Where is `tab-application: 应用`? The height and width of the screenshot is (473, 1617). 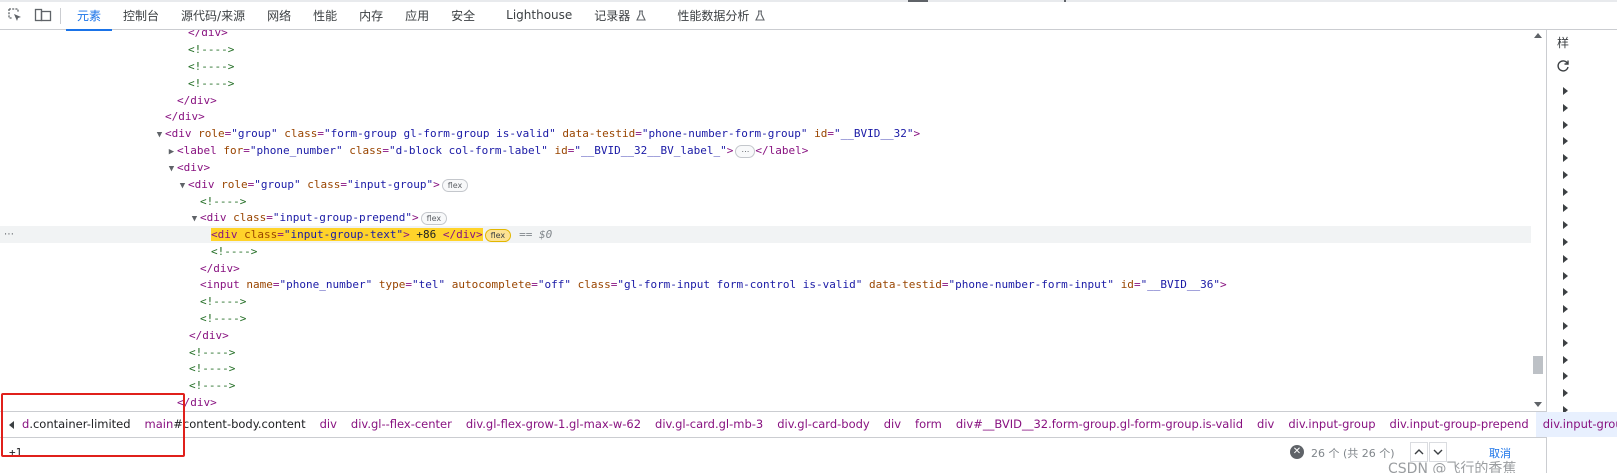 tab-application: 应用 is located at coordinates (417, 15).